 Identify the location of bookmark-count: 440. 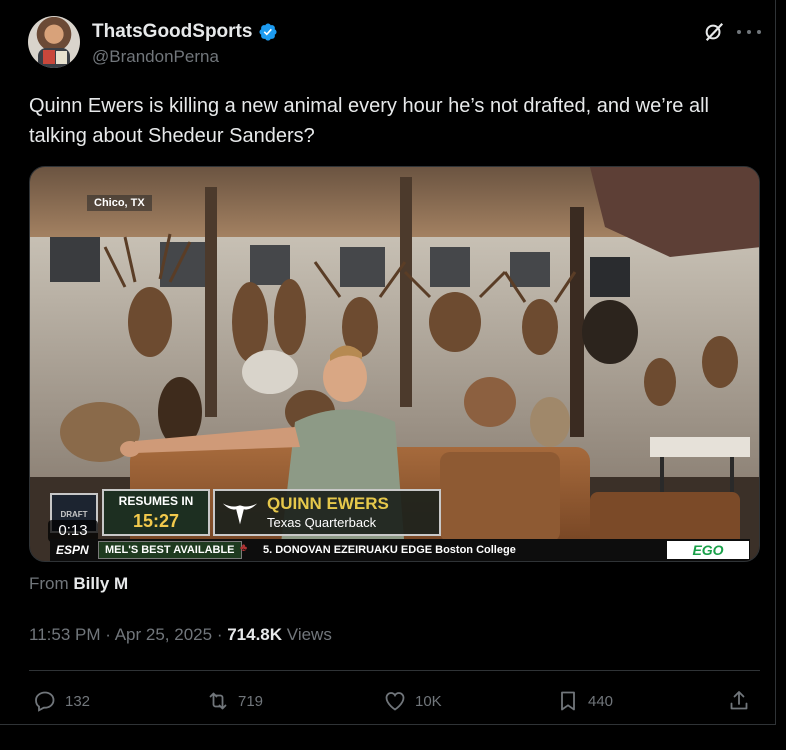
(601, 701).